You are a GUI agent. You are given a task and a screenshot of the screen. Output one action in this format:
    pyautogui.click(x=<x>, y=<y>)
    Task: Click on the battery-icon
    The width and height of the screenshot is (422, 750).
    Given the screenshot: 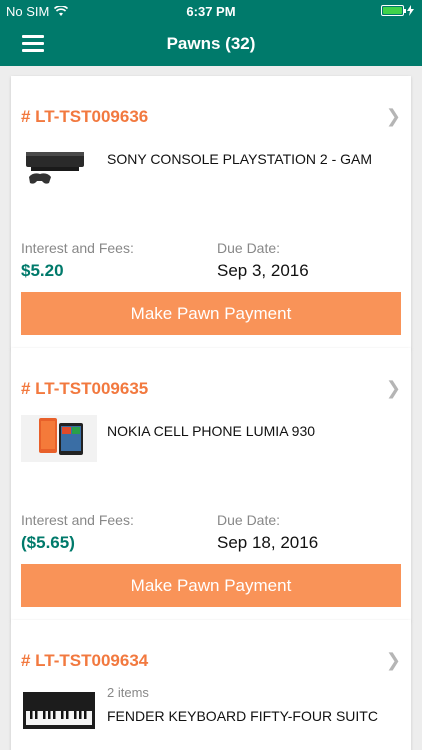 What is the action you would take?
    pyautogui.click(x=393, y=10)
    